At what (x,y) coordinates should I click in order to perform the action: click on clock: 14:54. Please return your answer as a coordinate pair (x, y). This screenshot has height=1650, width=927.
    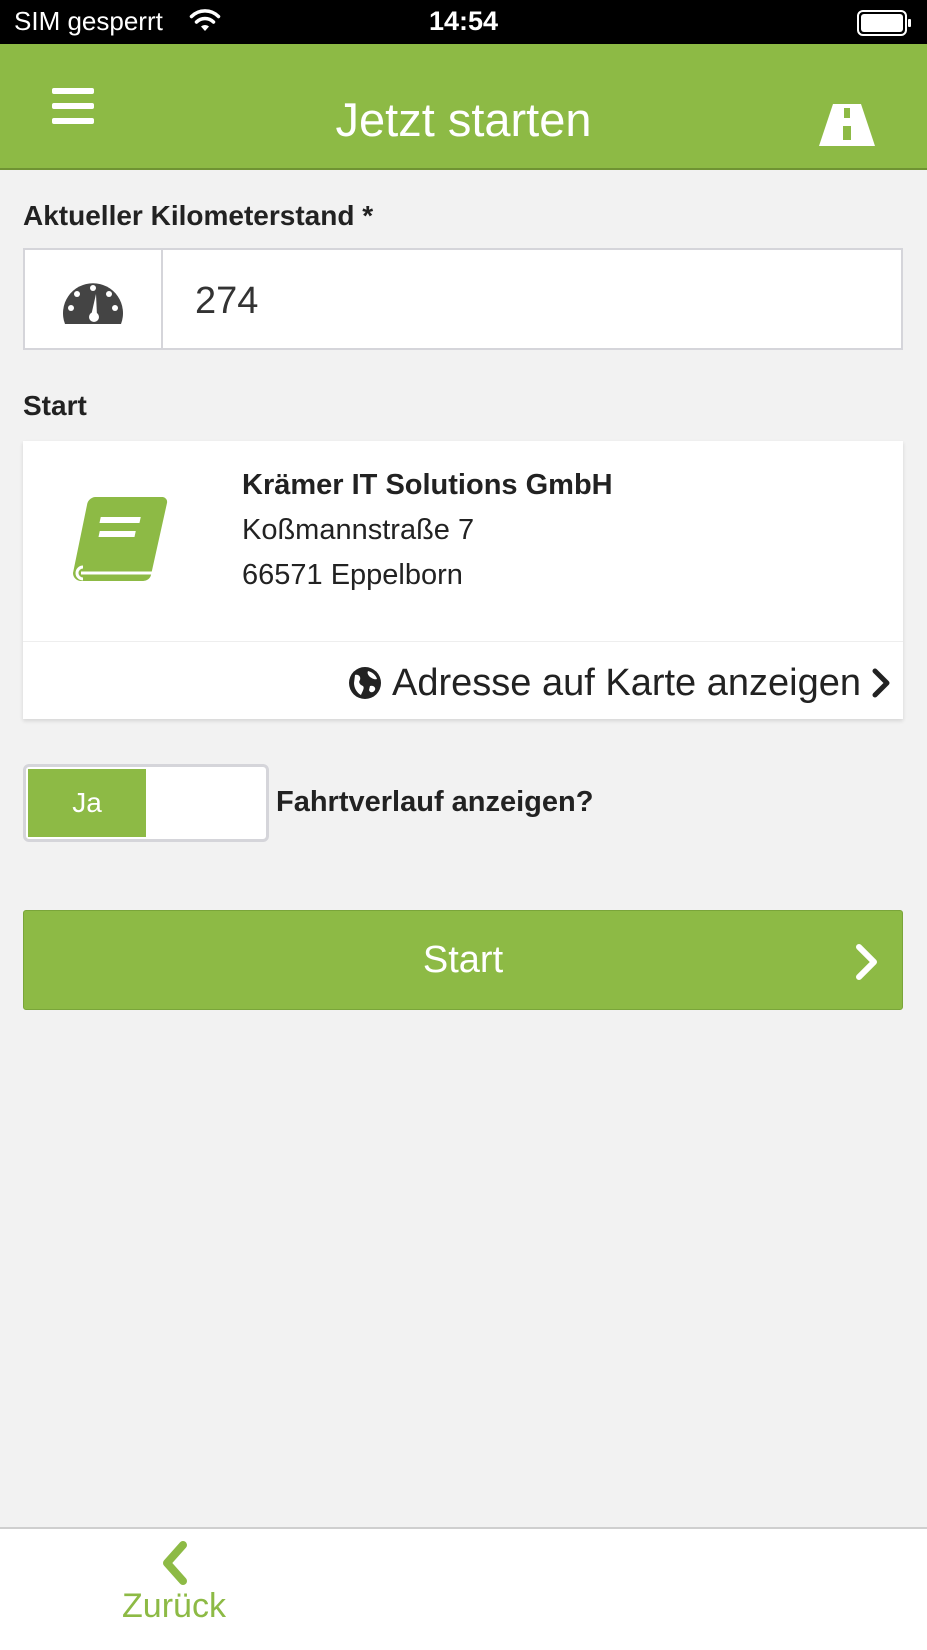
    Looking at the image, I should click on (463, 21).